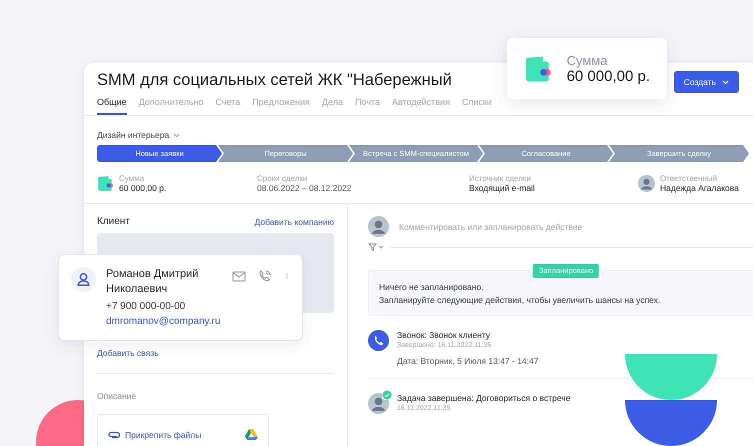  I want to click on owner-label: Ответственный, so click(689, 178).